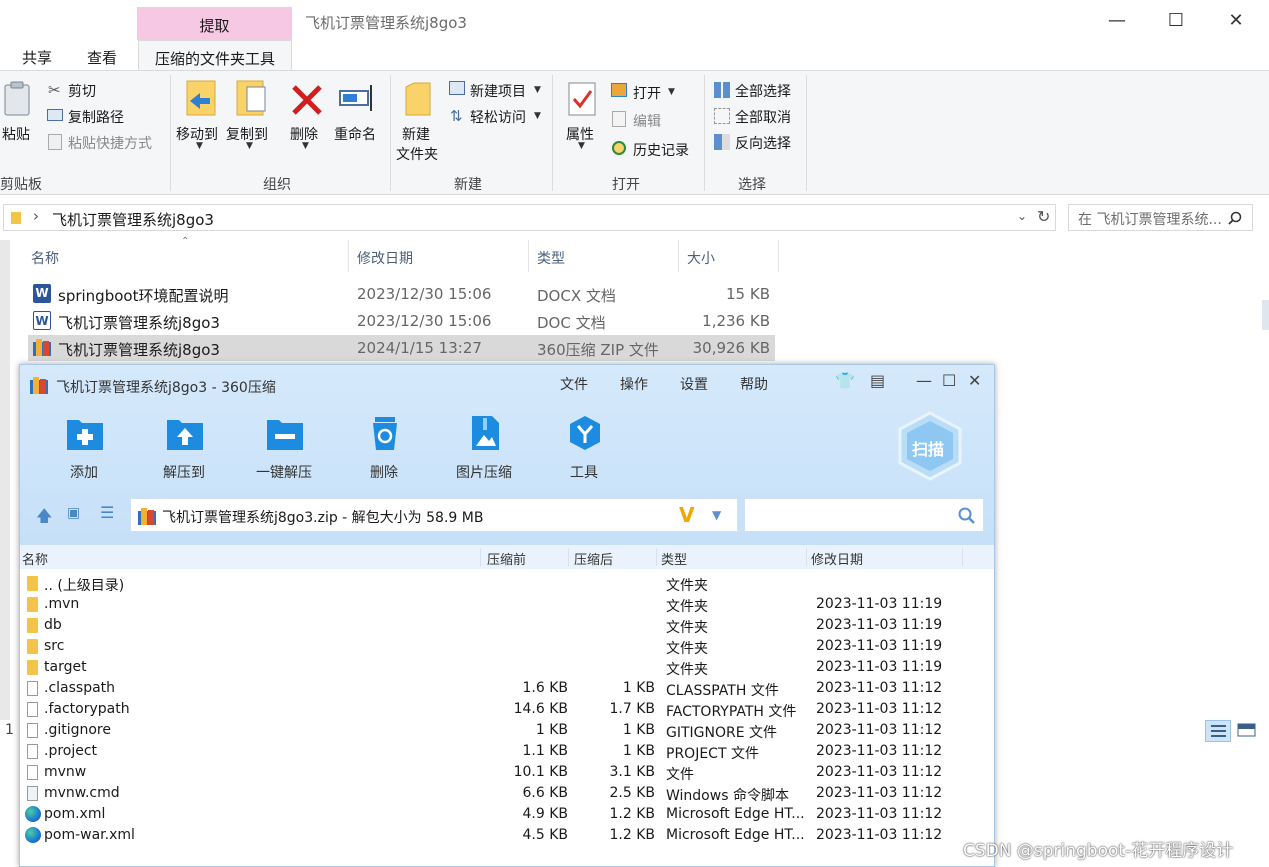 The width and height of the screenshot is (1269, 867). I want to click on archive-path-bar: 飞机订票管理系统j8go3.zip - 解包大小为 58.9 MB V ▼, so click(434, 515).